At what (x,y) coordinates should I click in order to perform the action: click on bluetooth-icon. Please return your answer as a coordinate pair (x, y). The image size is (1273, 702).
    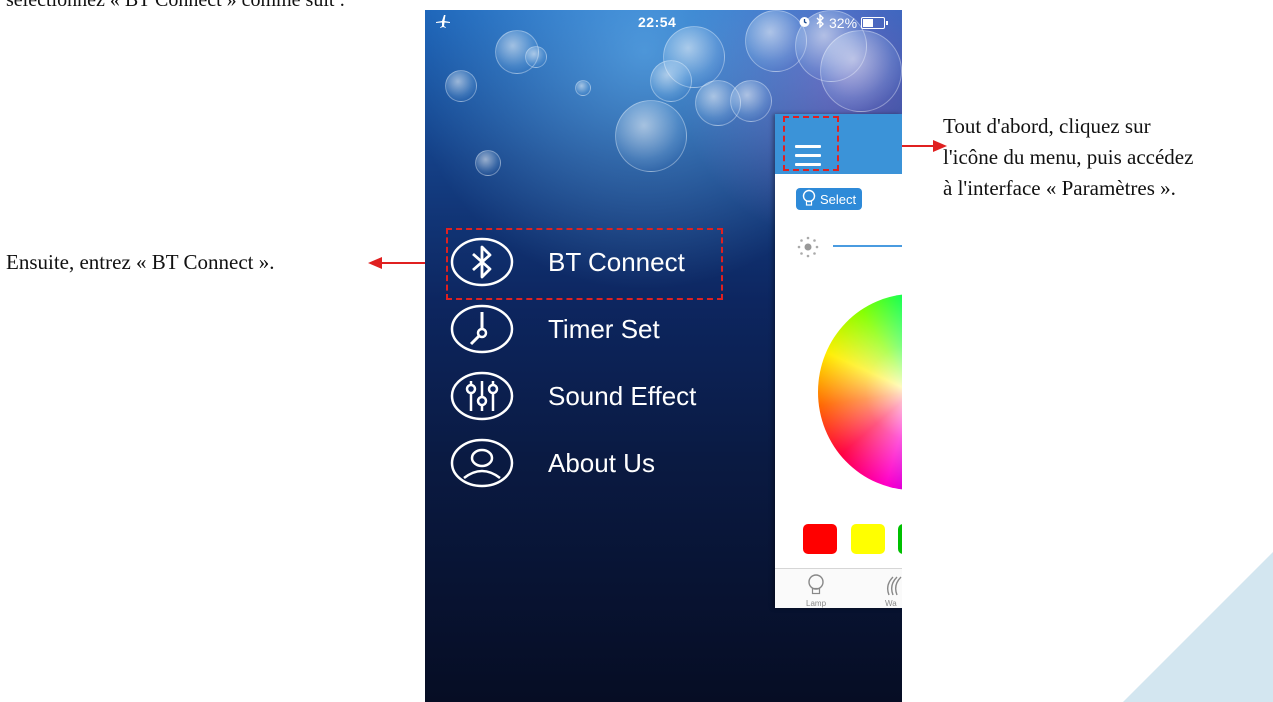
    Looking at the image, I should click on (820, 22).